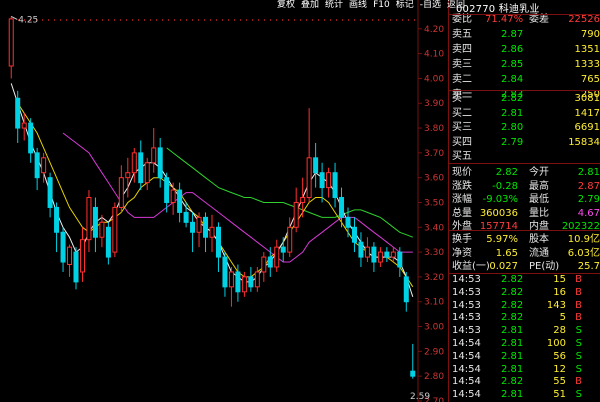 The height and width of the screenshot is (402, 600). I want to click on tick-volume: 143, so click(556, 305).